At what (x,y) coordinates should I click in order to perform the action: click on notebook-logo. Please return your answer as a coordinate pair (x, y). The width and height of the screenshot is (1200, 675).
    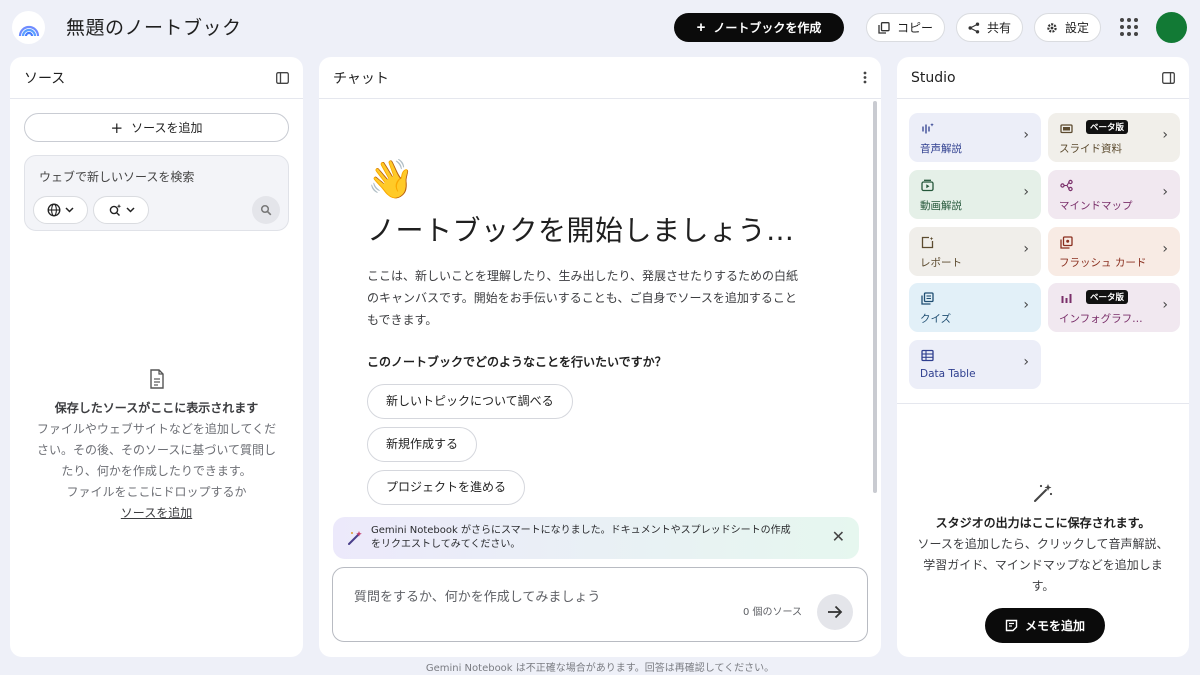
    Looking at the image, I should click on (28, 27).